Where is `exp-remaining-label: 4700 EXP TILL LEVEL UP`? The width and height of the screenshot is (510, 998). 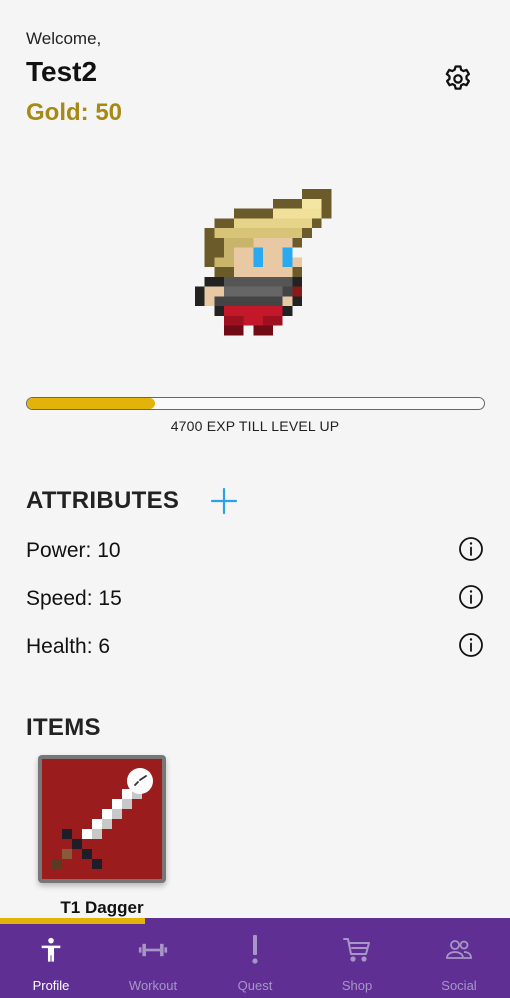 exp-remaining-label: 4700 EXP TILL LEVEL UP is located at coordinates (255, 426).